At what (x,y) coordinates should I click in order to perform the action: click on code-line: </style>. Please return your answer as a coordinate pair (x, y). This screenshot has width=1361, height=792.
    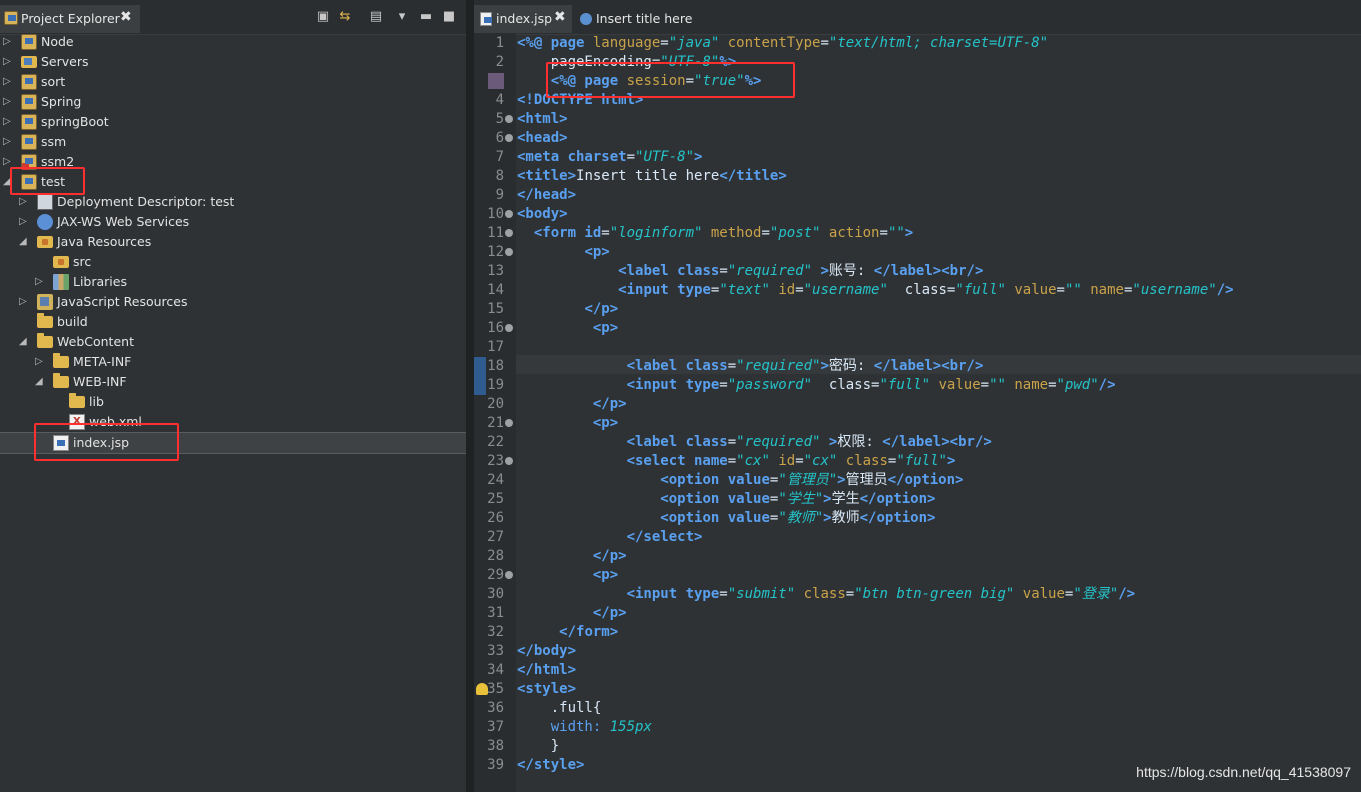
    Looking at the image, I should click on (550, 765).